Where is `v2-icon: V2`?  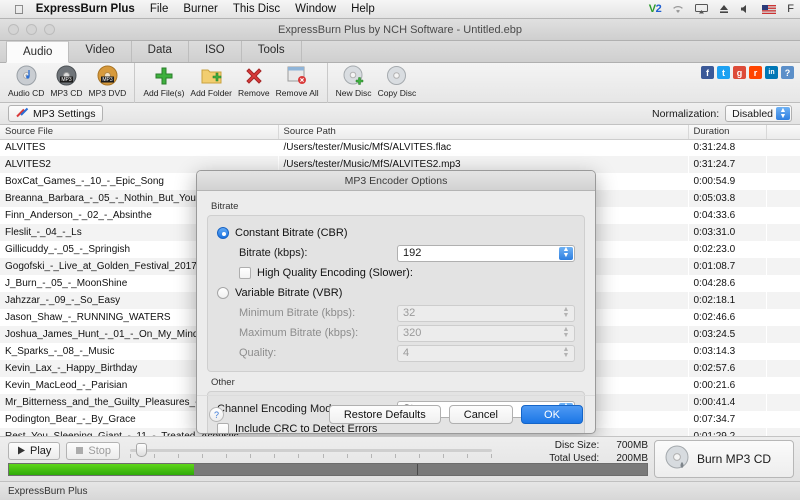 v2-icon: V2 is located at coordinates (655, 9).